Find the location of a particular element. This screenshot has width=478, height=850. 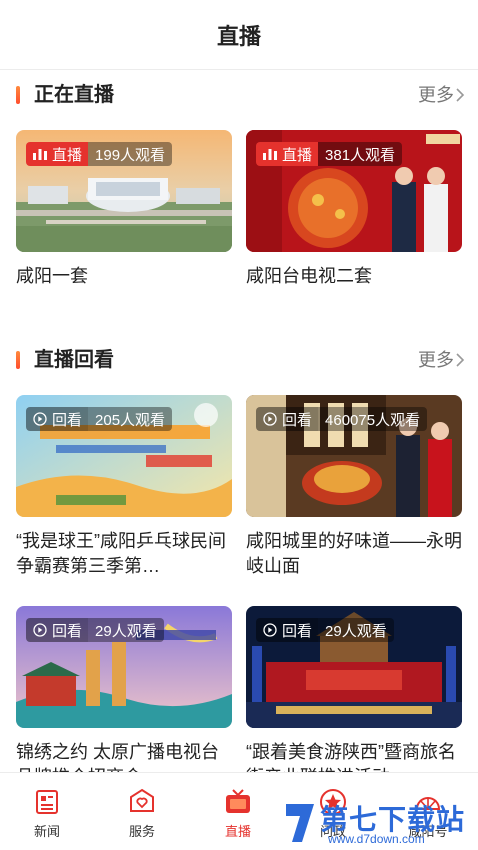

service-icon is located at coordinates (142, 800).